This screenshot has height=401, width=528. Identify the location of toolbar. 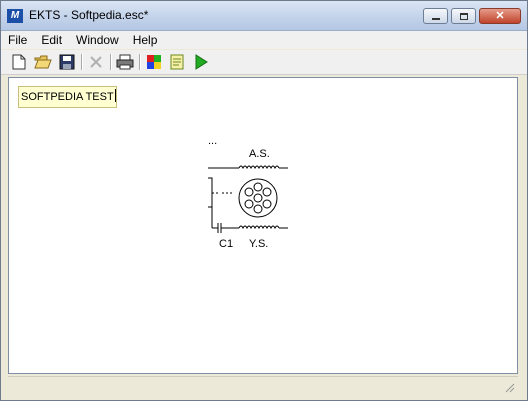
(264, 62).